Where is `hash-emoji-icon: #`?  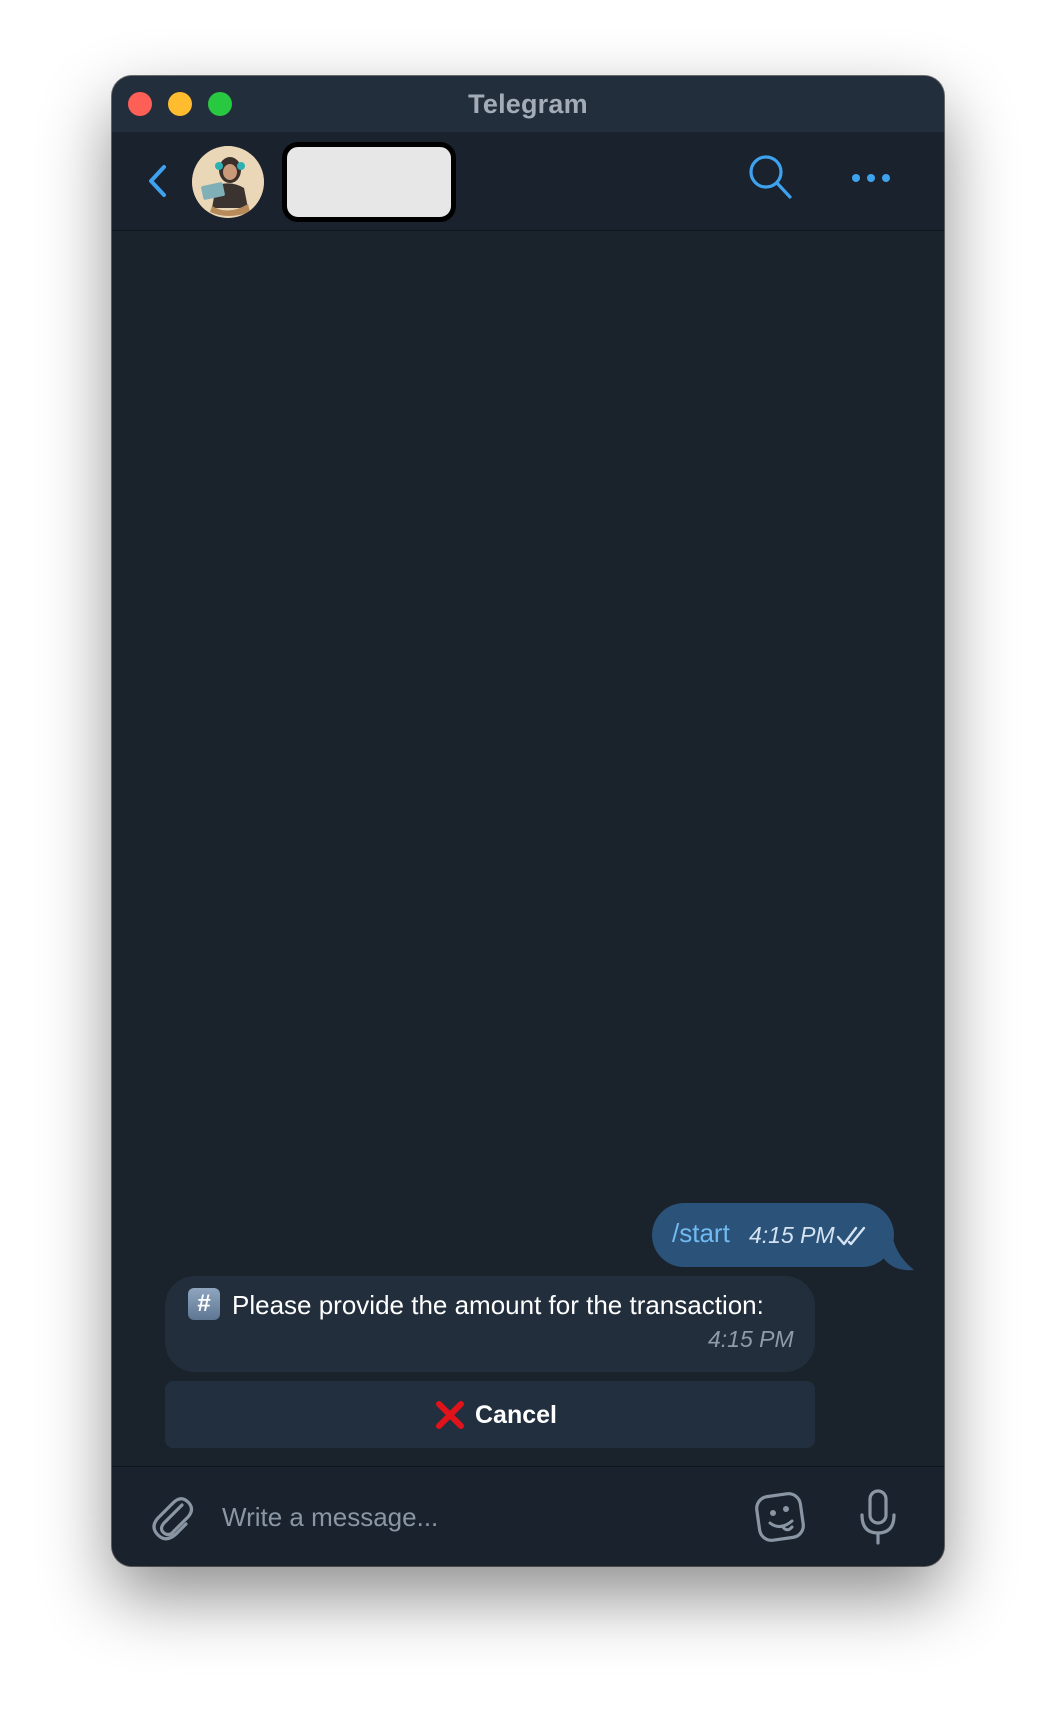 hash-emoji-icon: # is located at coordinates (204, 1304).